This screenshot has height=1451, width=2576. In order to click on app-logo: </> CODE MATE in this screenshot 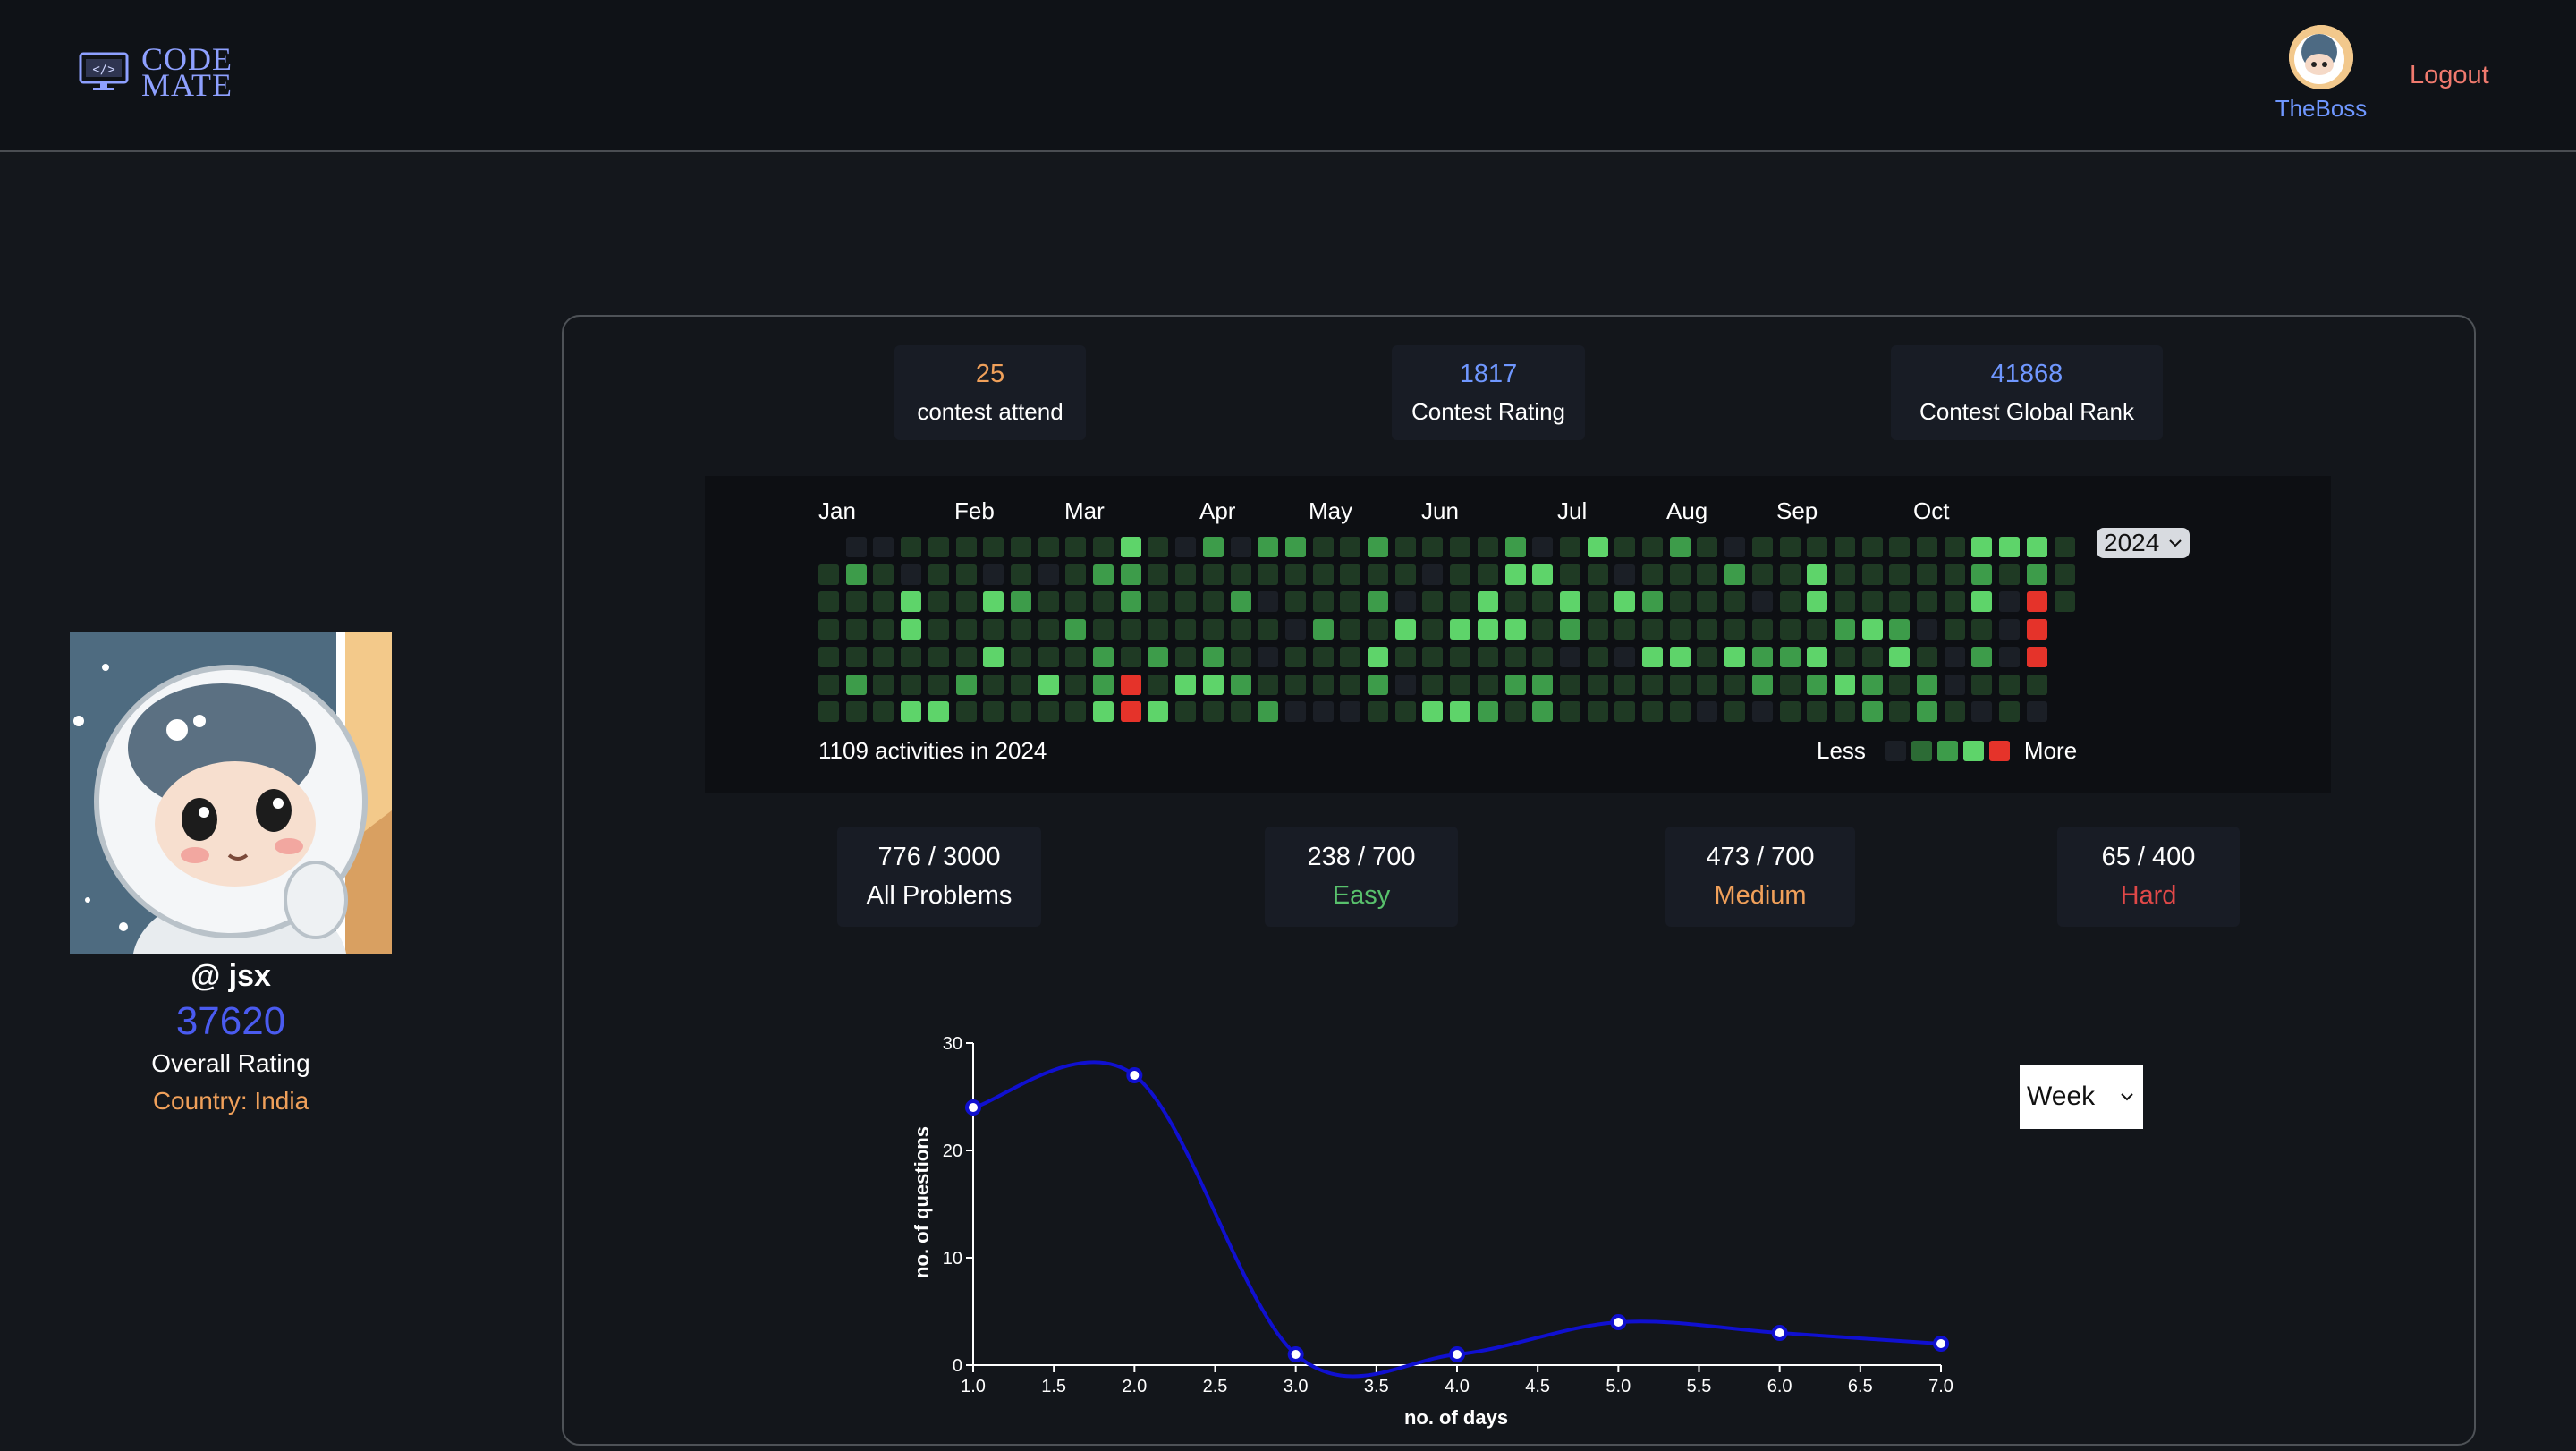, I will do `click(156, 72)`.